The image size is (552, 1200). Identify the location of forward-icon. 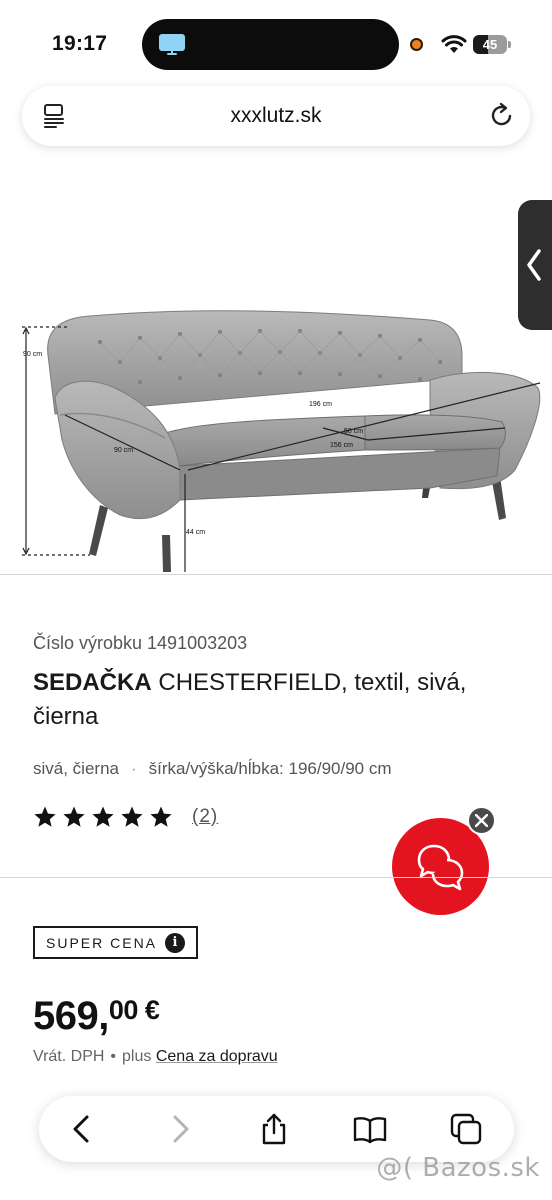
(180, 1129).